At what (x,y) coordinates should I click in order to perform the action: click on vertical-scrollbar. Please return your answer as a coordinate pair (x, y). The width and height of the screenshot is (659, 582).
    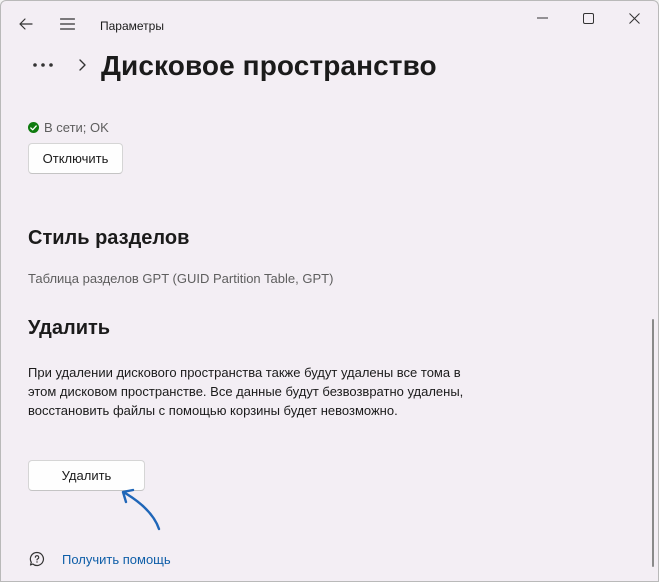
    Looking at the image, I should click on (653, 443).